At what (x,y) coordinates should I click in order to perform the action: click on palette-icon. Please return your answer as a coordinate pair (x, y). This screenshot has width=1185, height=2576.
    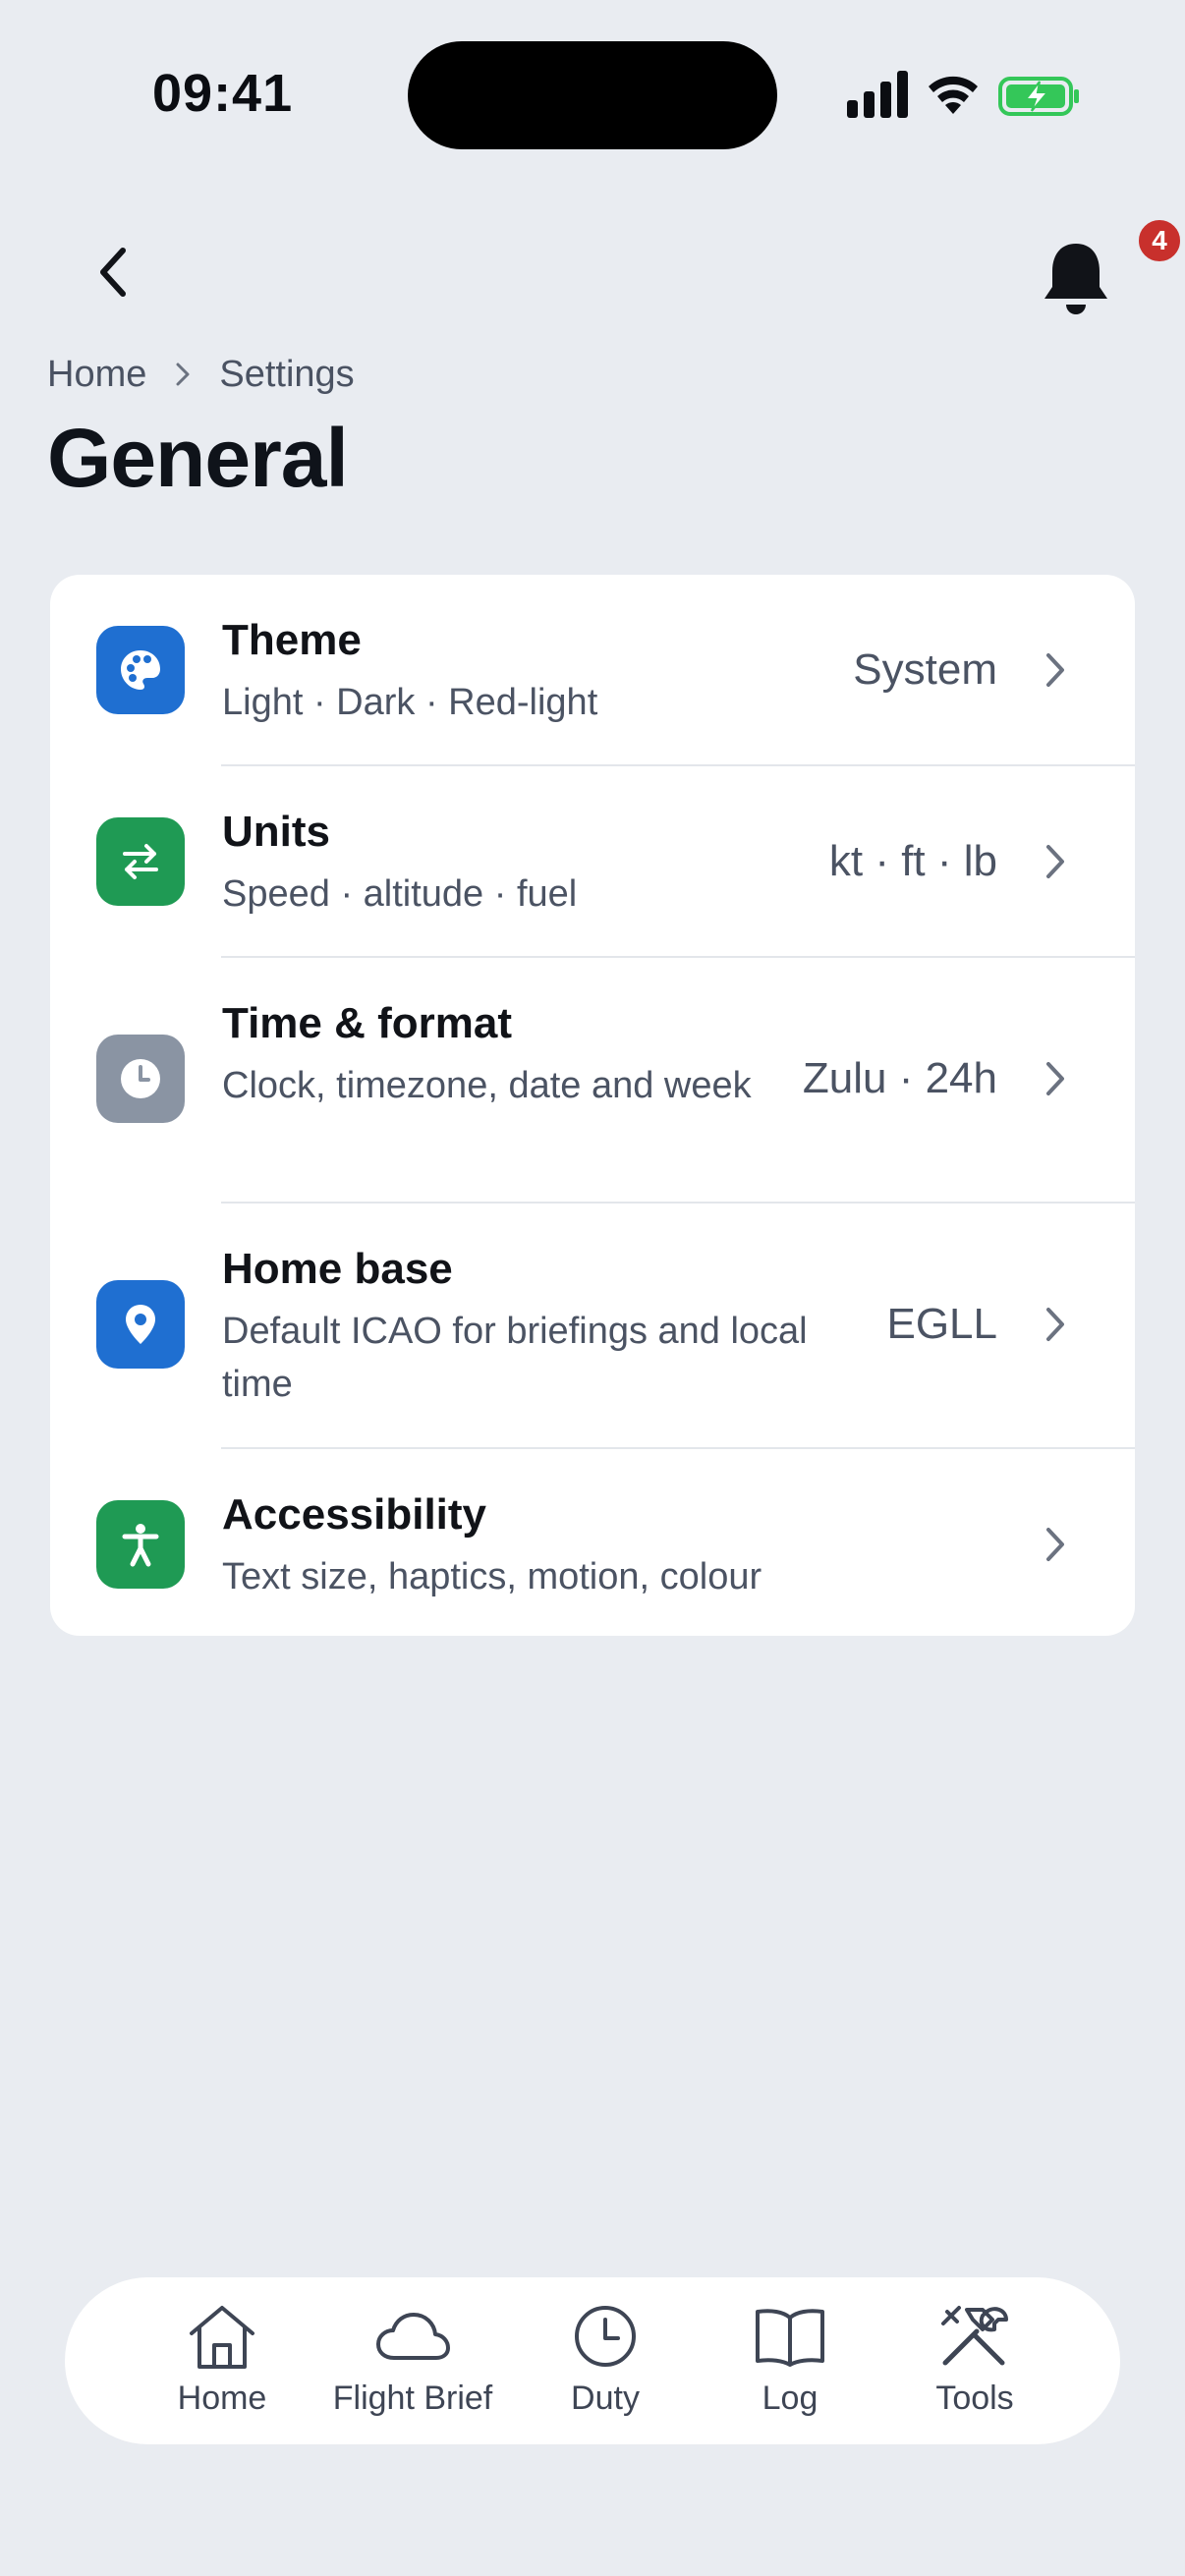
    Looking at the image, I should click on (140, 670).